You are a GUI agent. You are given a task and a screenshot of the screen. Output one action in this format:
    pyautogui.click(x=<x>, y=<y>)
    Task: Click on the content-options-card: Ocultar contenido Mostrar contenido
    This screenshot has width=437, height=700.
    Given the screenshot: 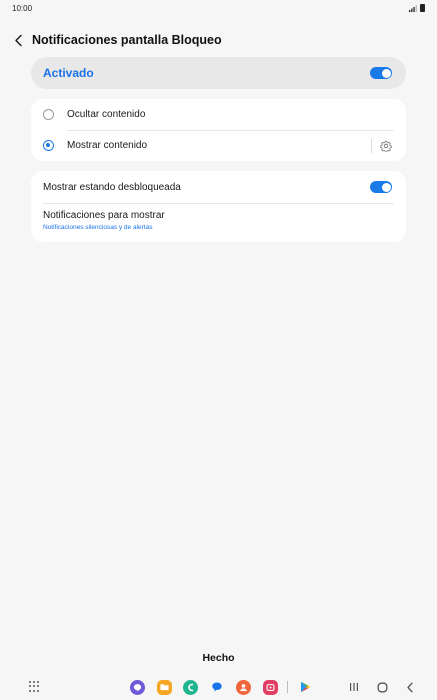 What is the action you would take?
    pyautogui.click(x=218, y=130)
    